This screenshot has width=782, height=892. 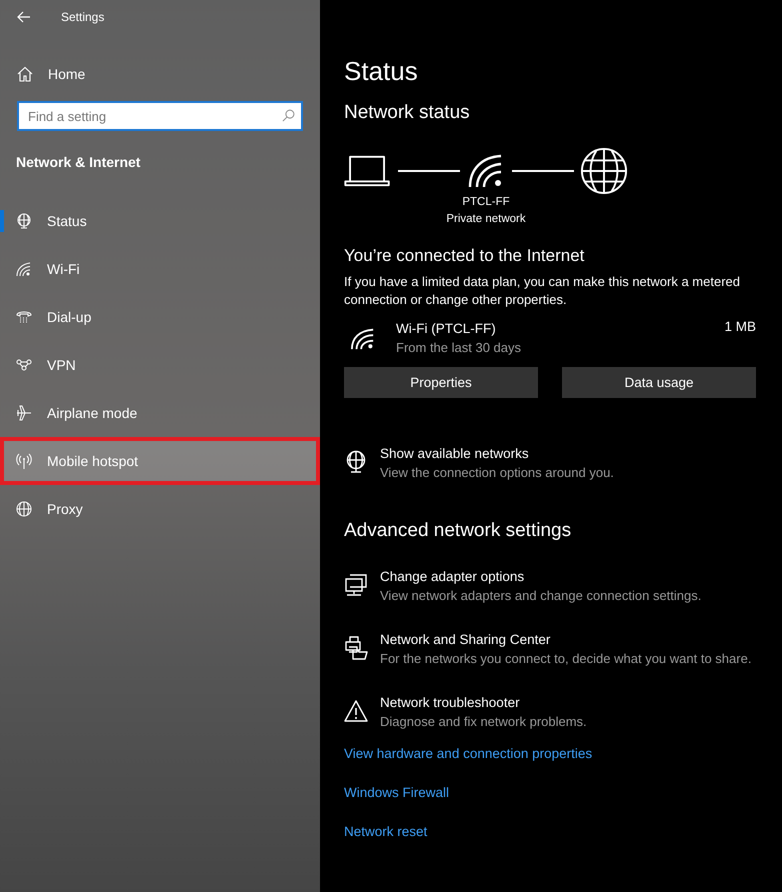 I want to click on option-title: Change adapter options, so click(x=568, y=576).